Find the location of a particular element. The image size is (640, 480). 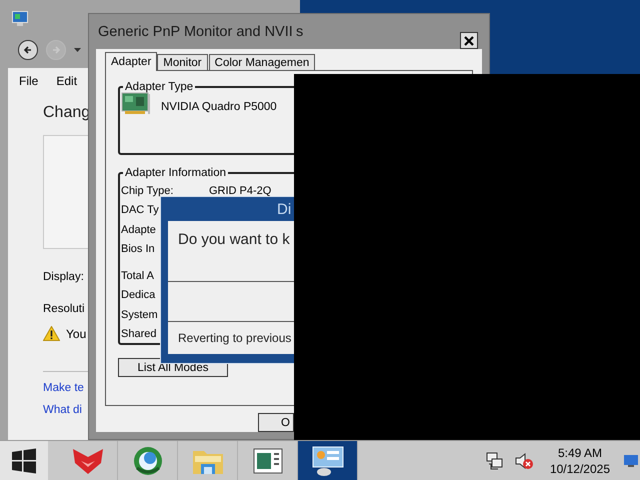

display-label: Display: is located at coordinates (63, 277).